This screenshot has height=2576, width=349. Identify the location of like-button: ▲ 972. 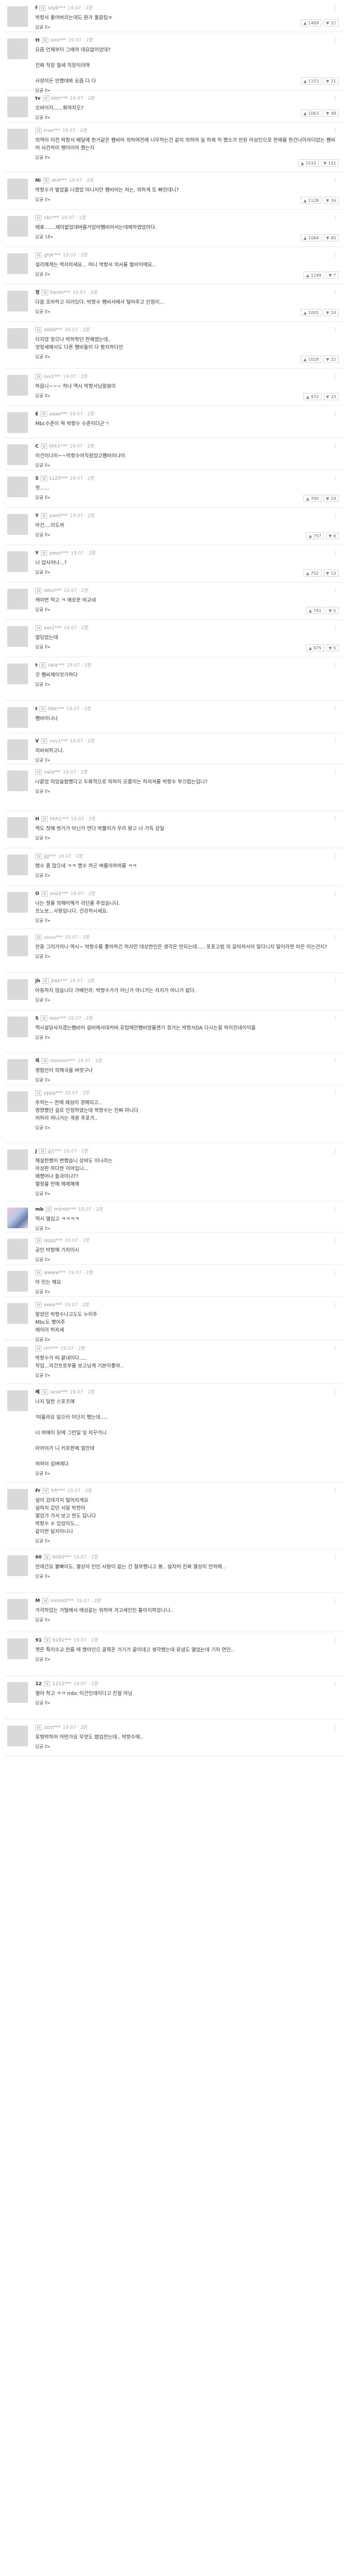
(313, 396).